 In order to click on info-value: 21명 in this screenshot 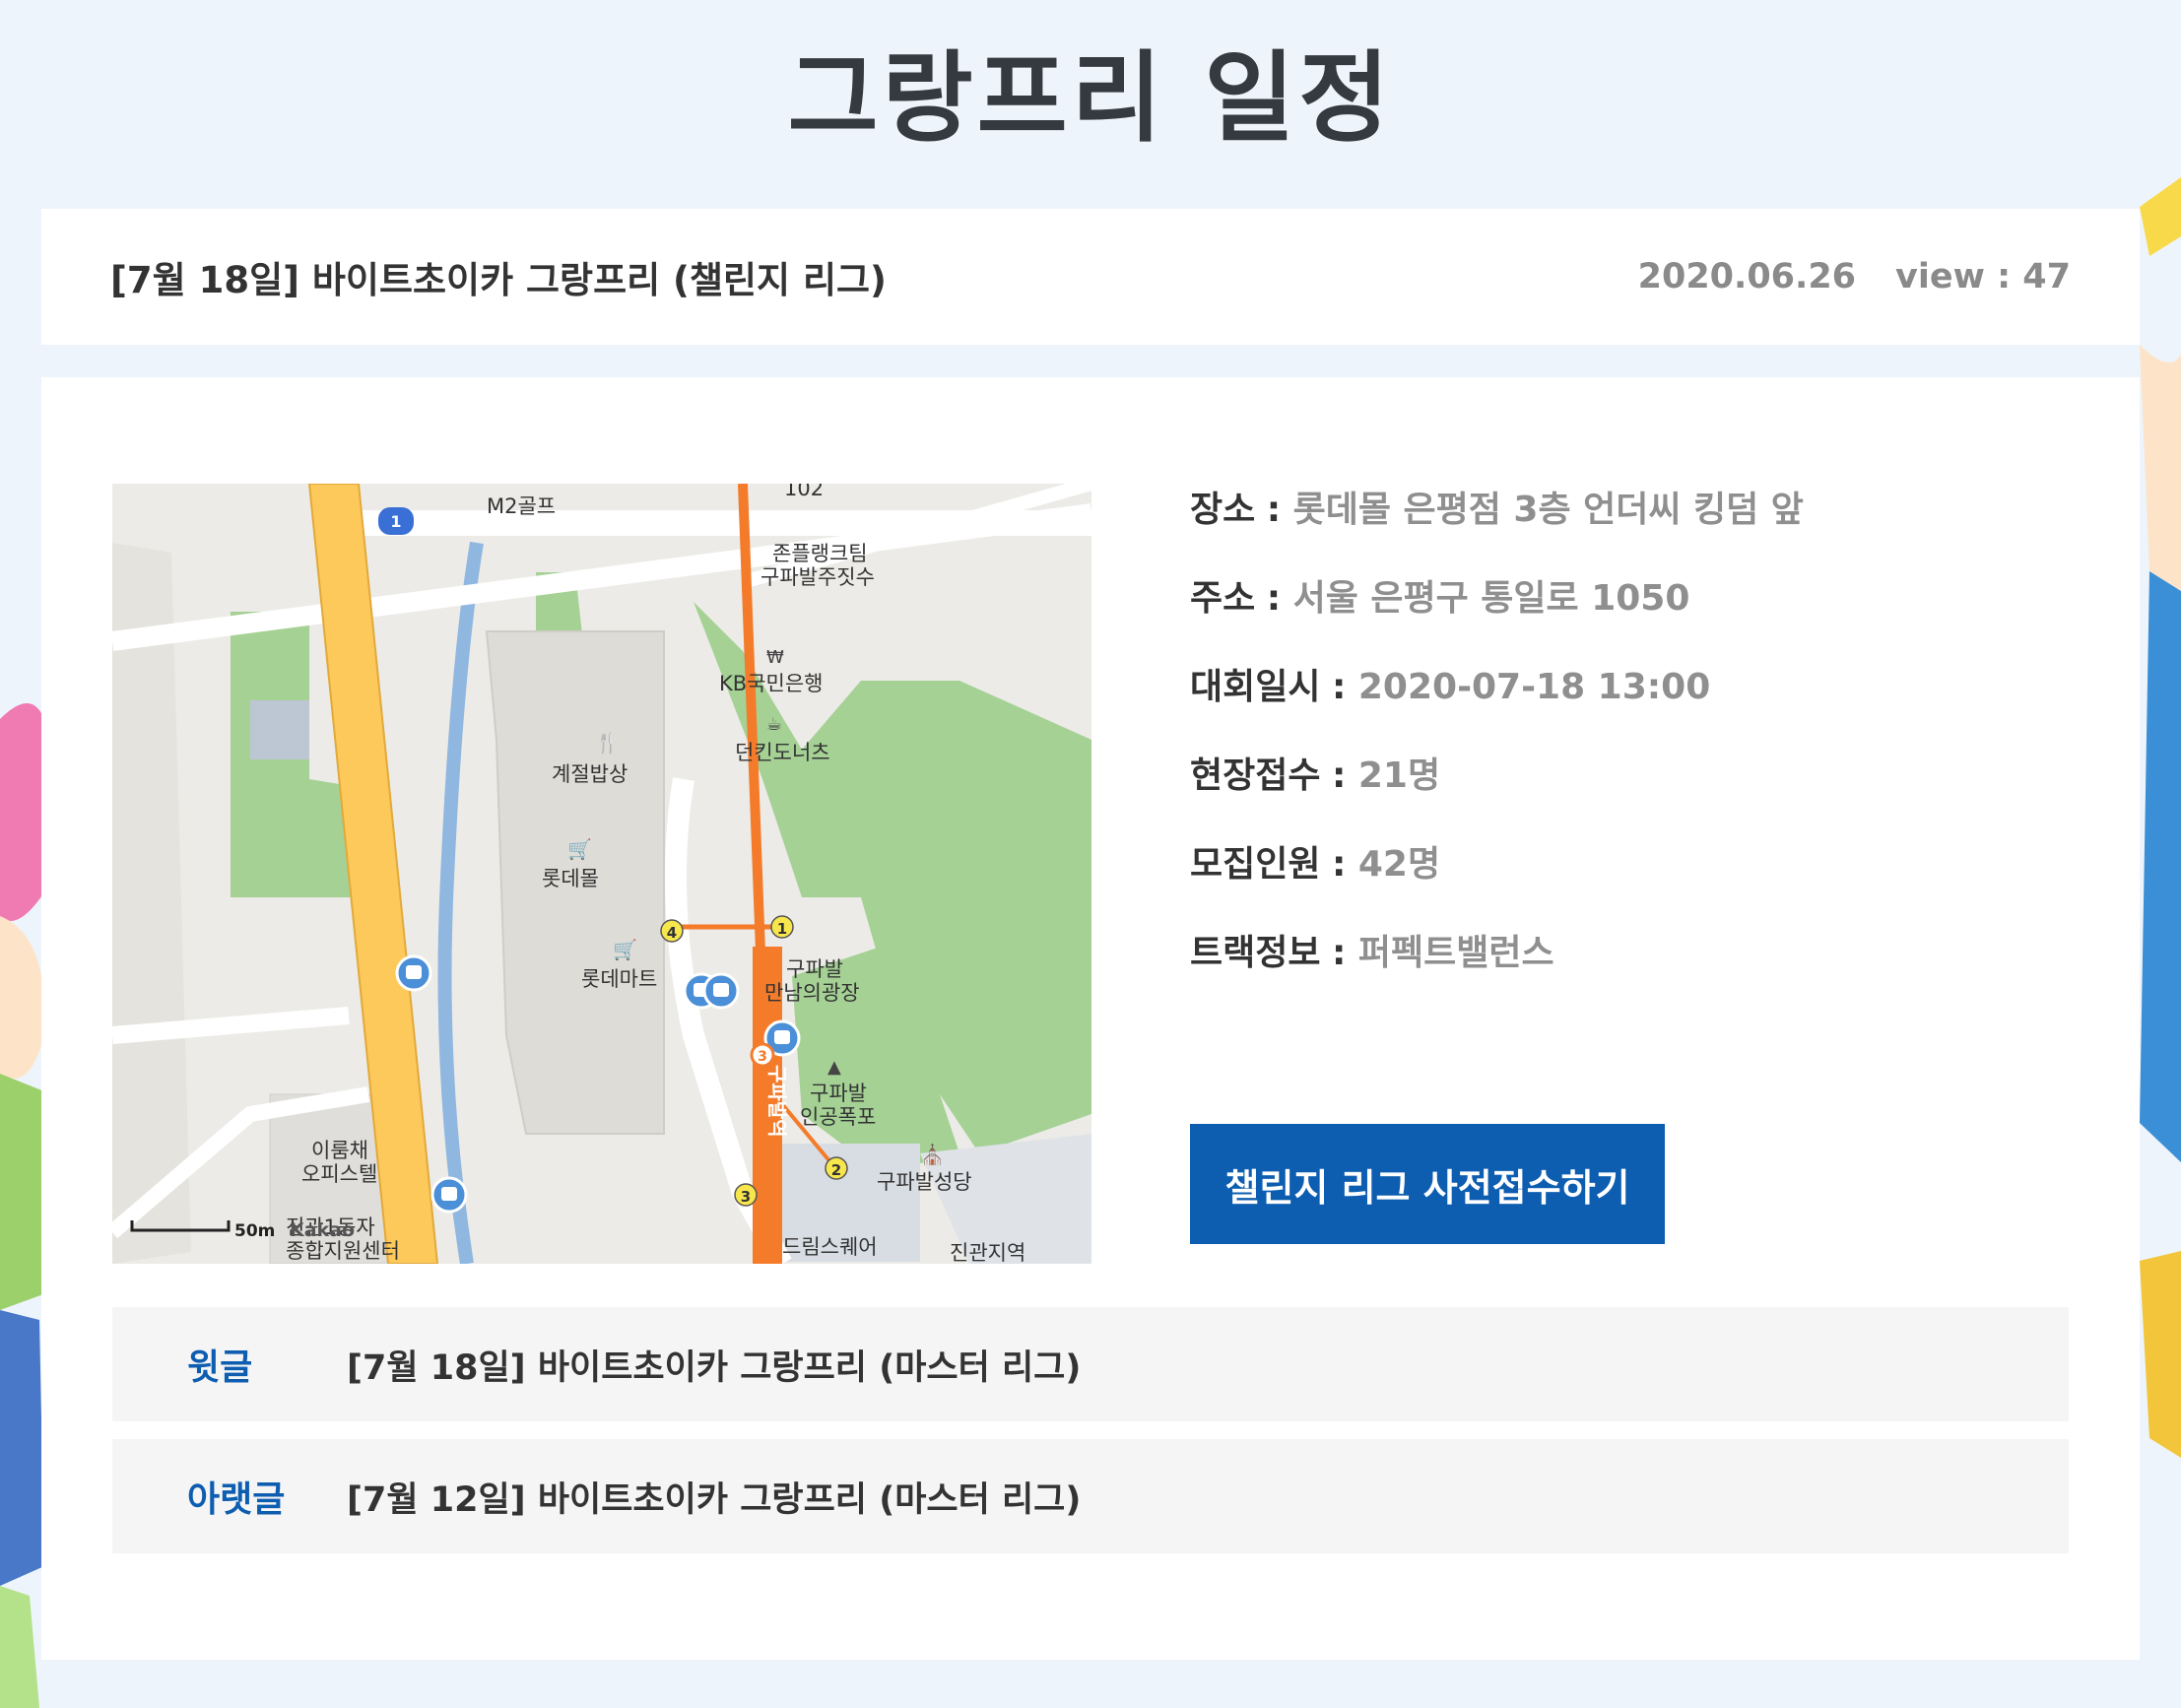, I will do `click(1399, 775)`.